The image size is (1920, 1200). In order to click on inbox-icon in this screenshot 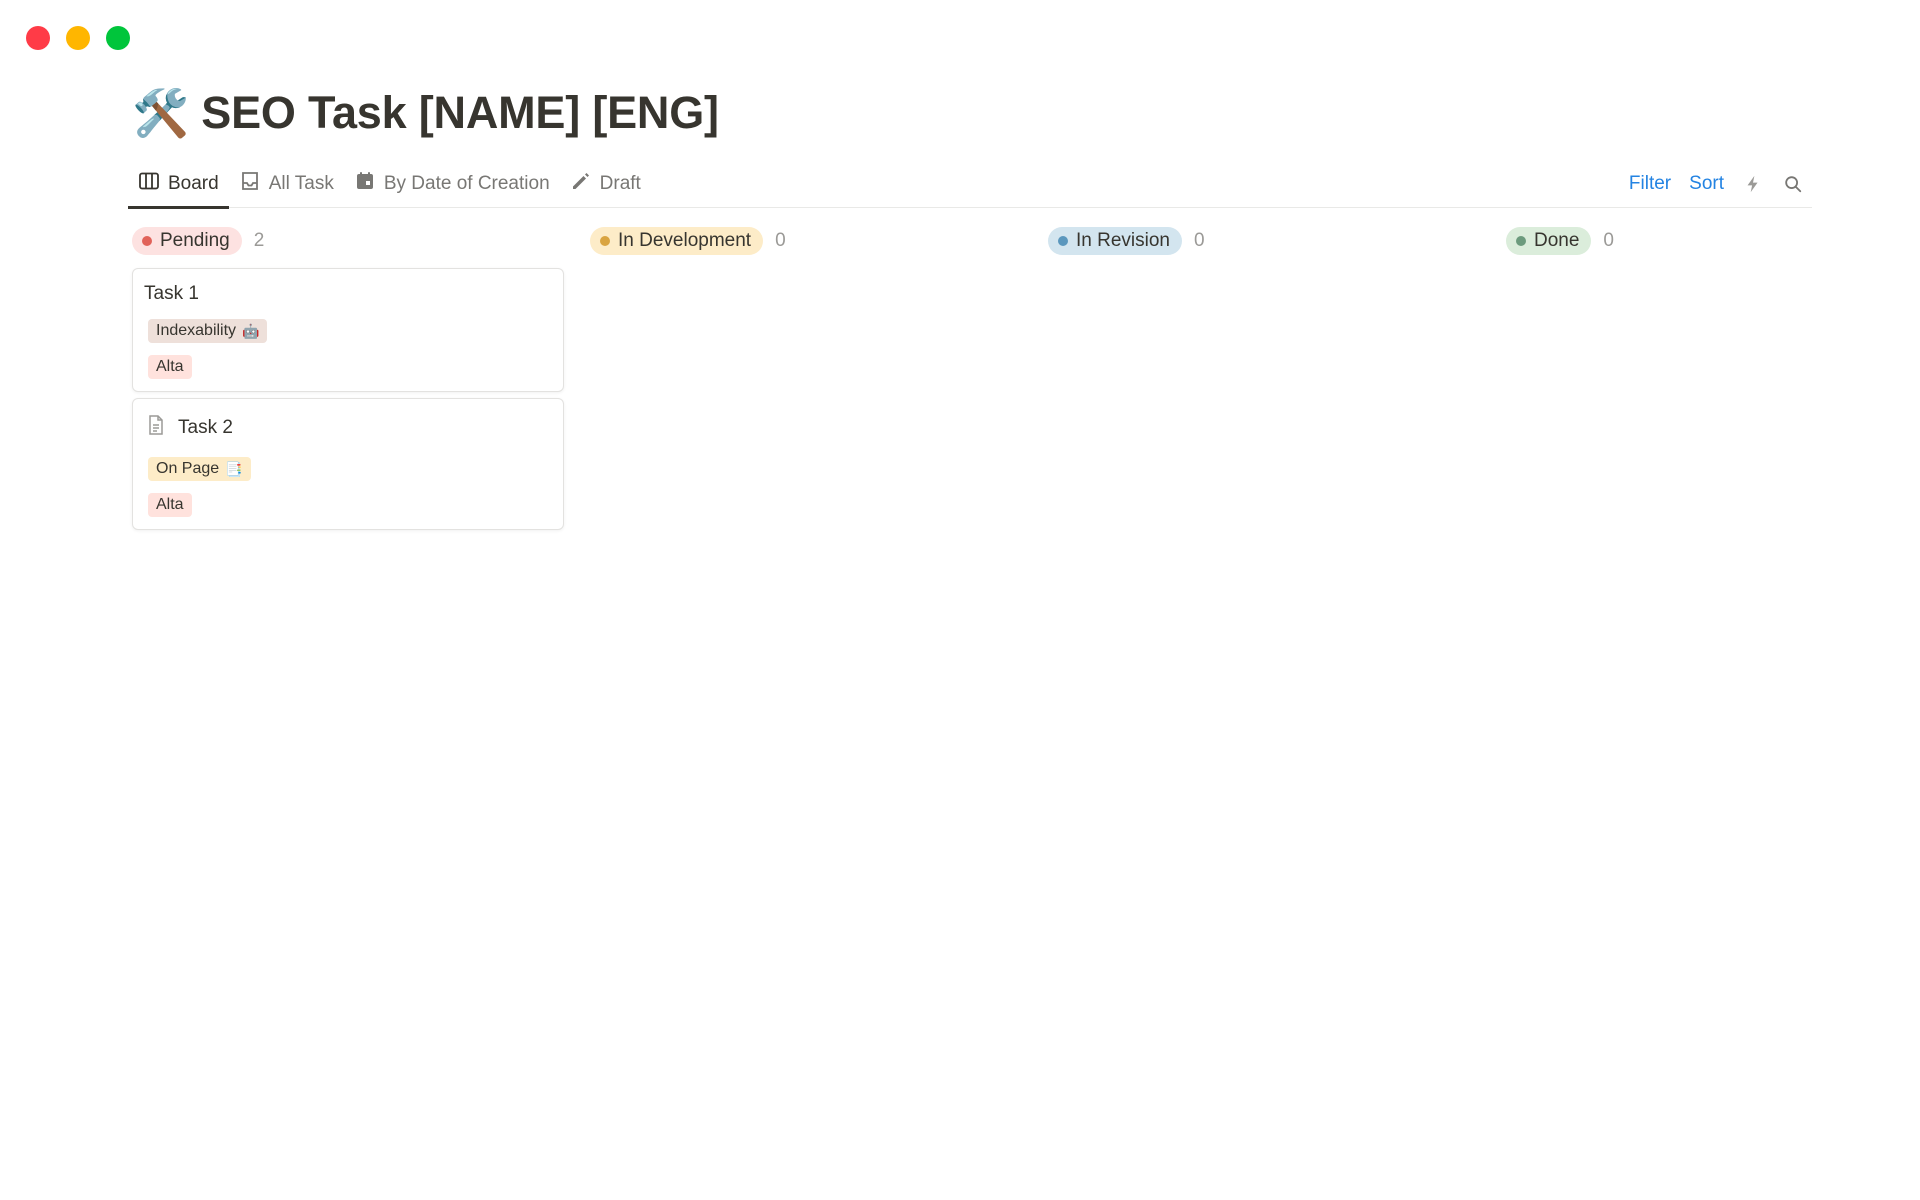, I will do `click(250, 184)`.